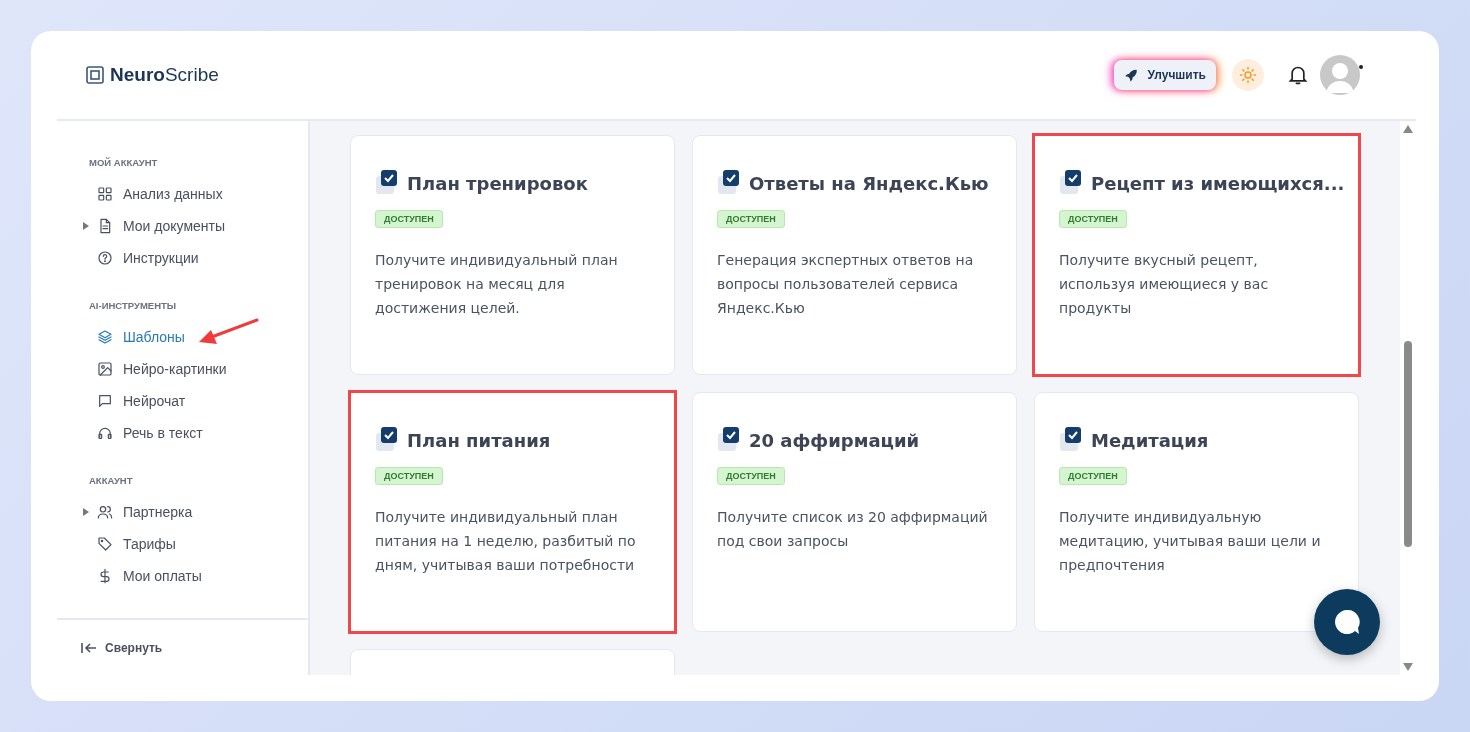  Describe the element at coordinates (479, 440) in the screenshot. I see `card-title: План питания` at that location.